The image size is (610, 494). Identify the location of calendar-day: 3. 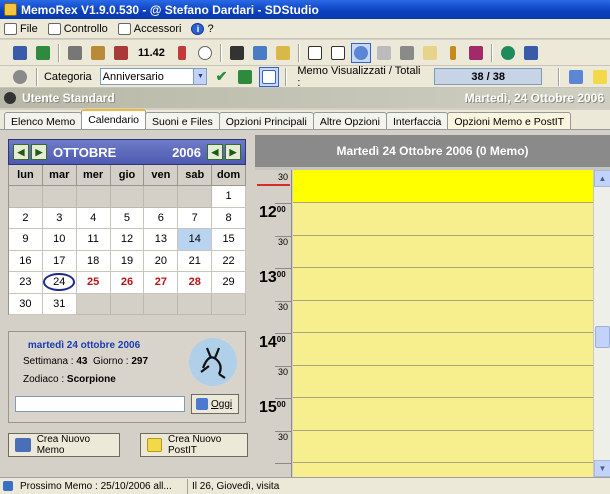
(59, 218).